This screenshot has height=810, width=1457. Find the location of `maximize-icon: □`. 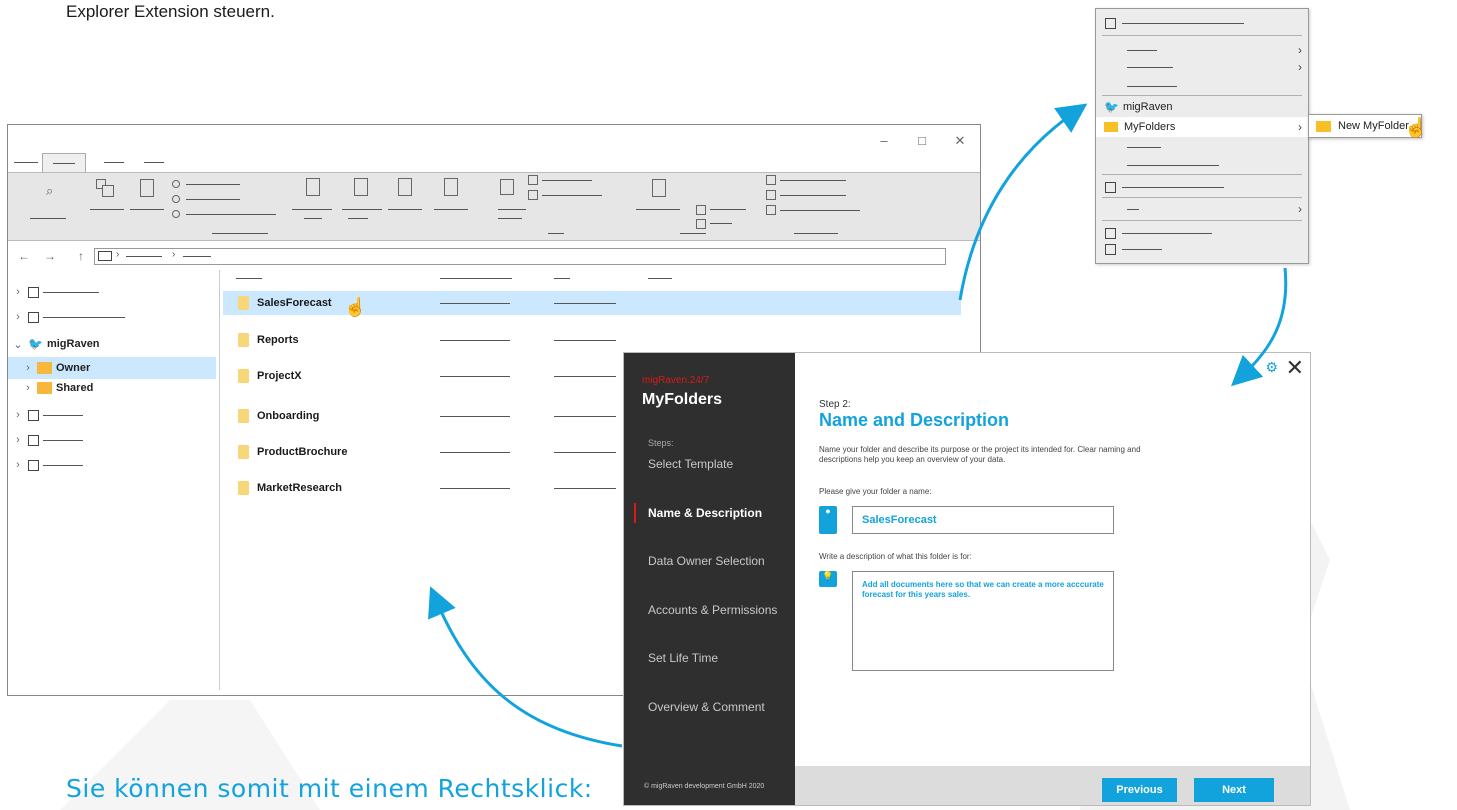

maximize-icon: □ is located at coordinates (922, 141).